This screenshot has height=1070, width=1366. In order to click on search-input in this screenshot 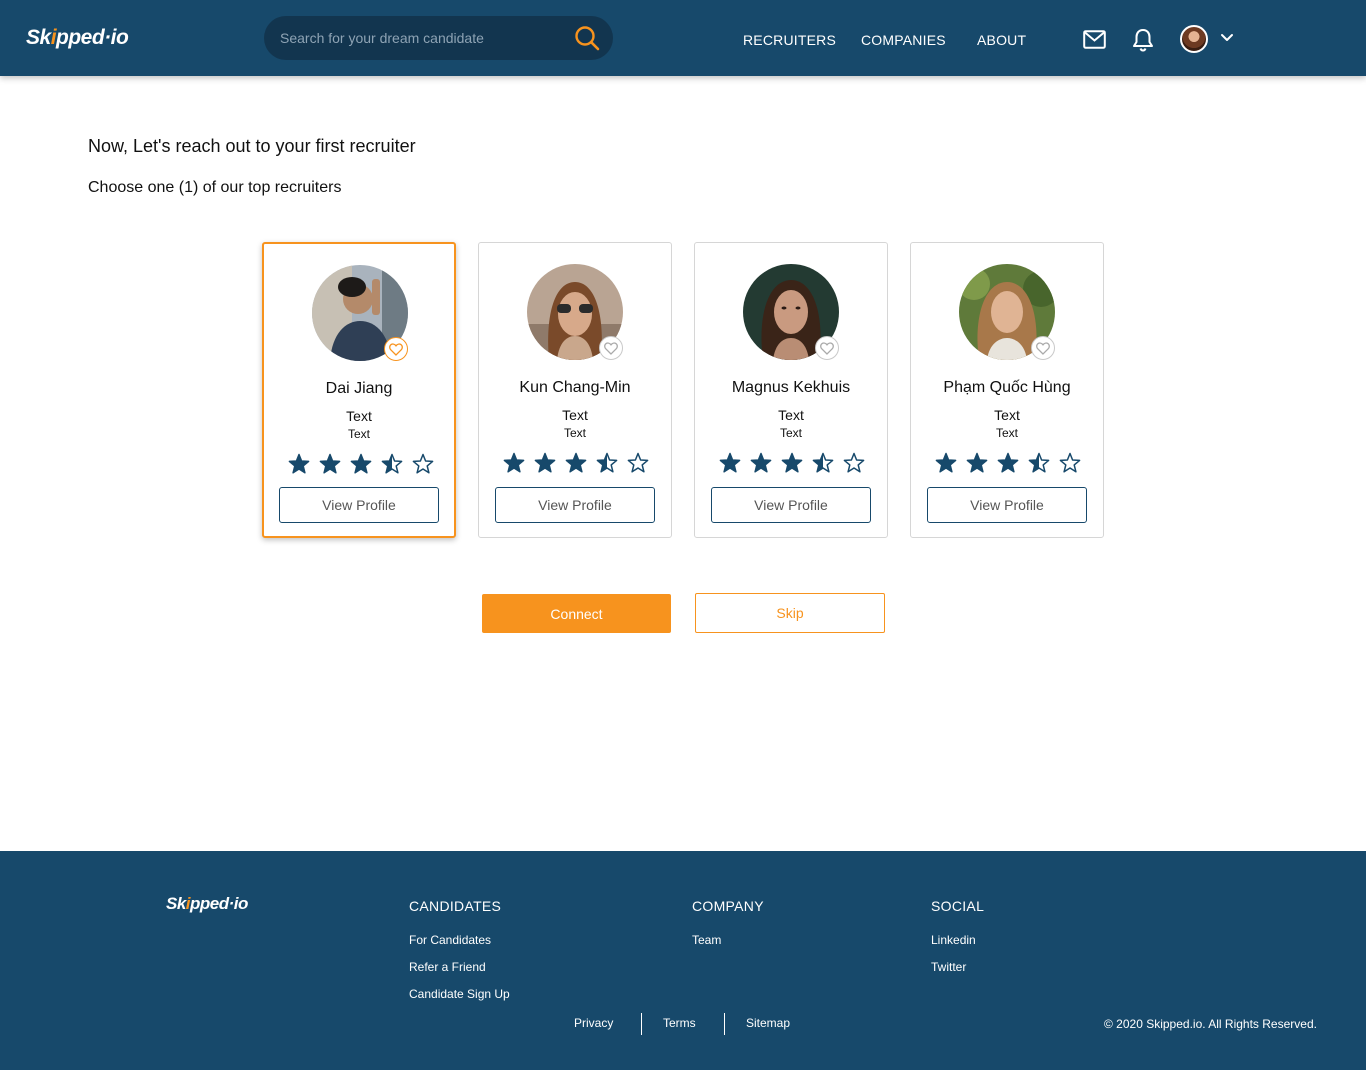, I will do `click(425, 38)`.